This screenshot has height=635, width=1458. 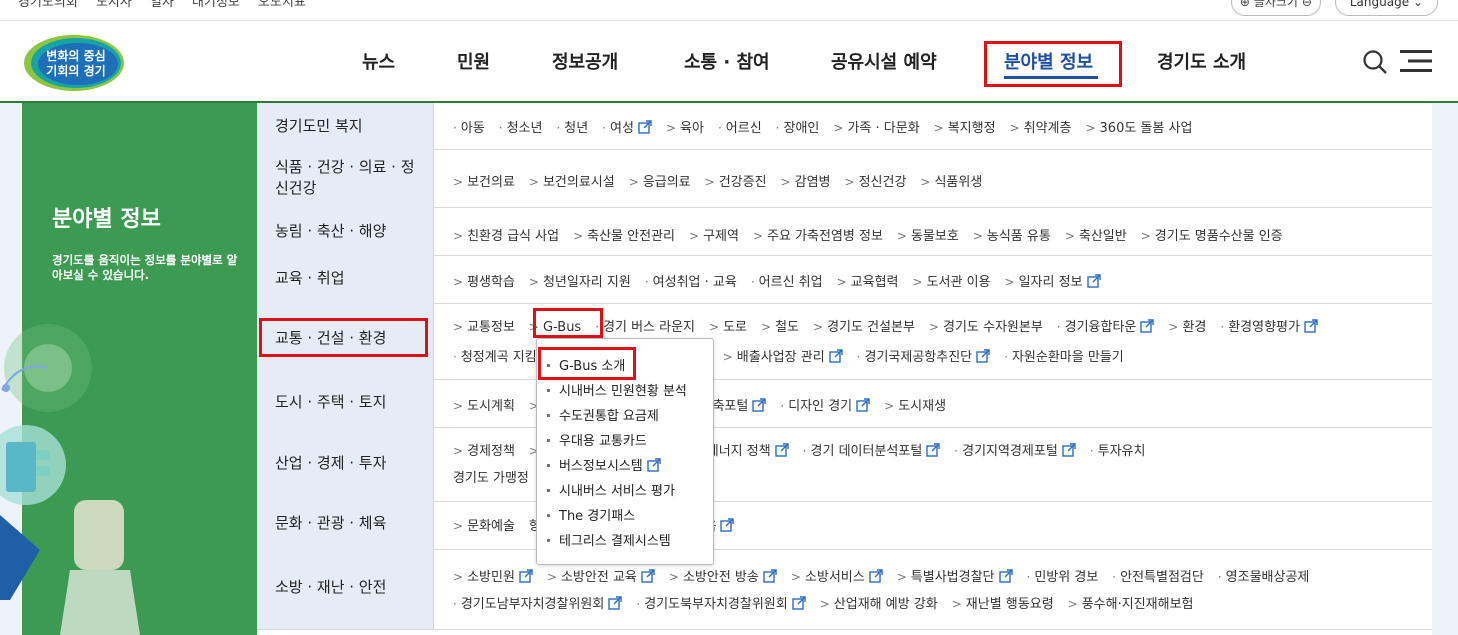 I want to click on submenu-item: 시내버스 민원현황 분석, so click(x=617, y=389).